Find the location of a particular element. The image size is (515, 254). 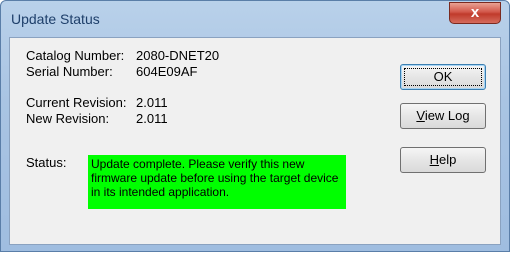

serial-number-label: Serial Number: is located at coordinates (69, 71).